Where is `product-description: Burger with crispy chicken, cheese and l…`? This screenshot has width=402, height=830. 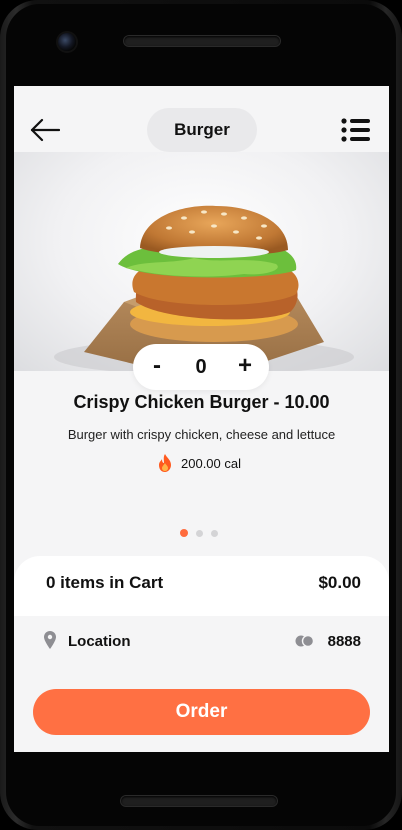 product-description: Burger with crispy chicken, cheese and l… is located at coordinates (201, 434).